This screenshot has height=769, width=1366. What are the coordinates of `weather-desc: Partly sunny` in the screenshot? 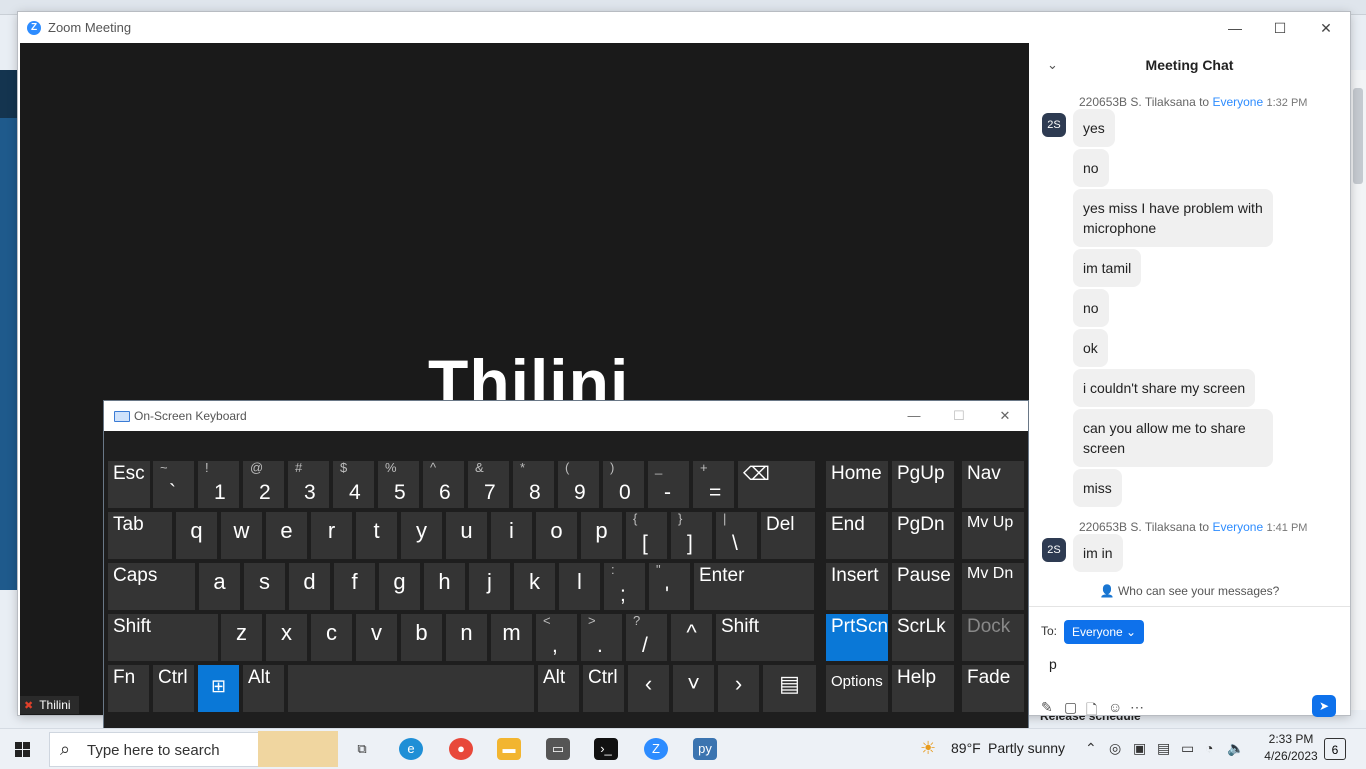 It's located at (1026, 748).